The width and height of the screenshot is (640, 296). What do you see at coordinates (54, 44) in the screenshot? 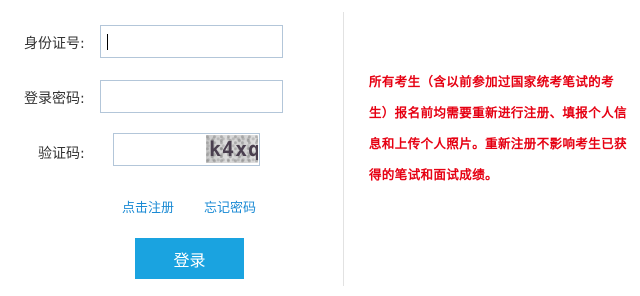
I see `id-number-label: 身份证号:` at bounding box center [54, 44].